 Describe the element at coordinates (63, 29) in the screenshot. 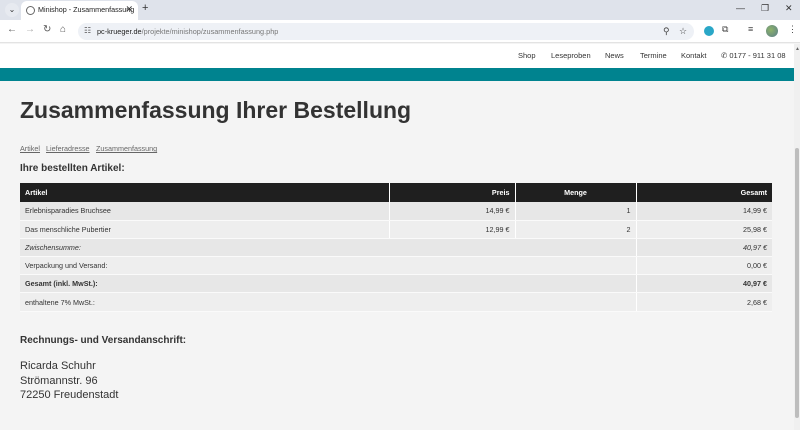

I see `home-icon: ⌂` at that location.